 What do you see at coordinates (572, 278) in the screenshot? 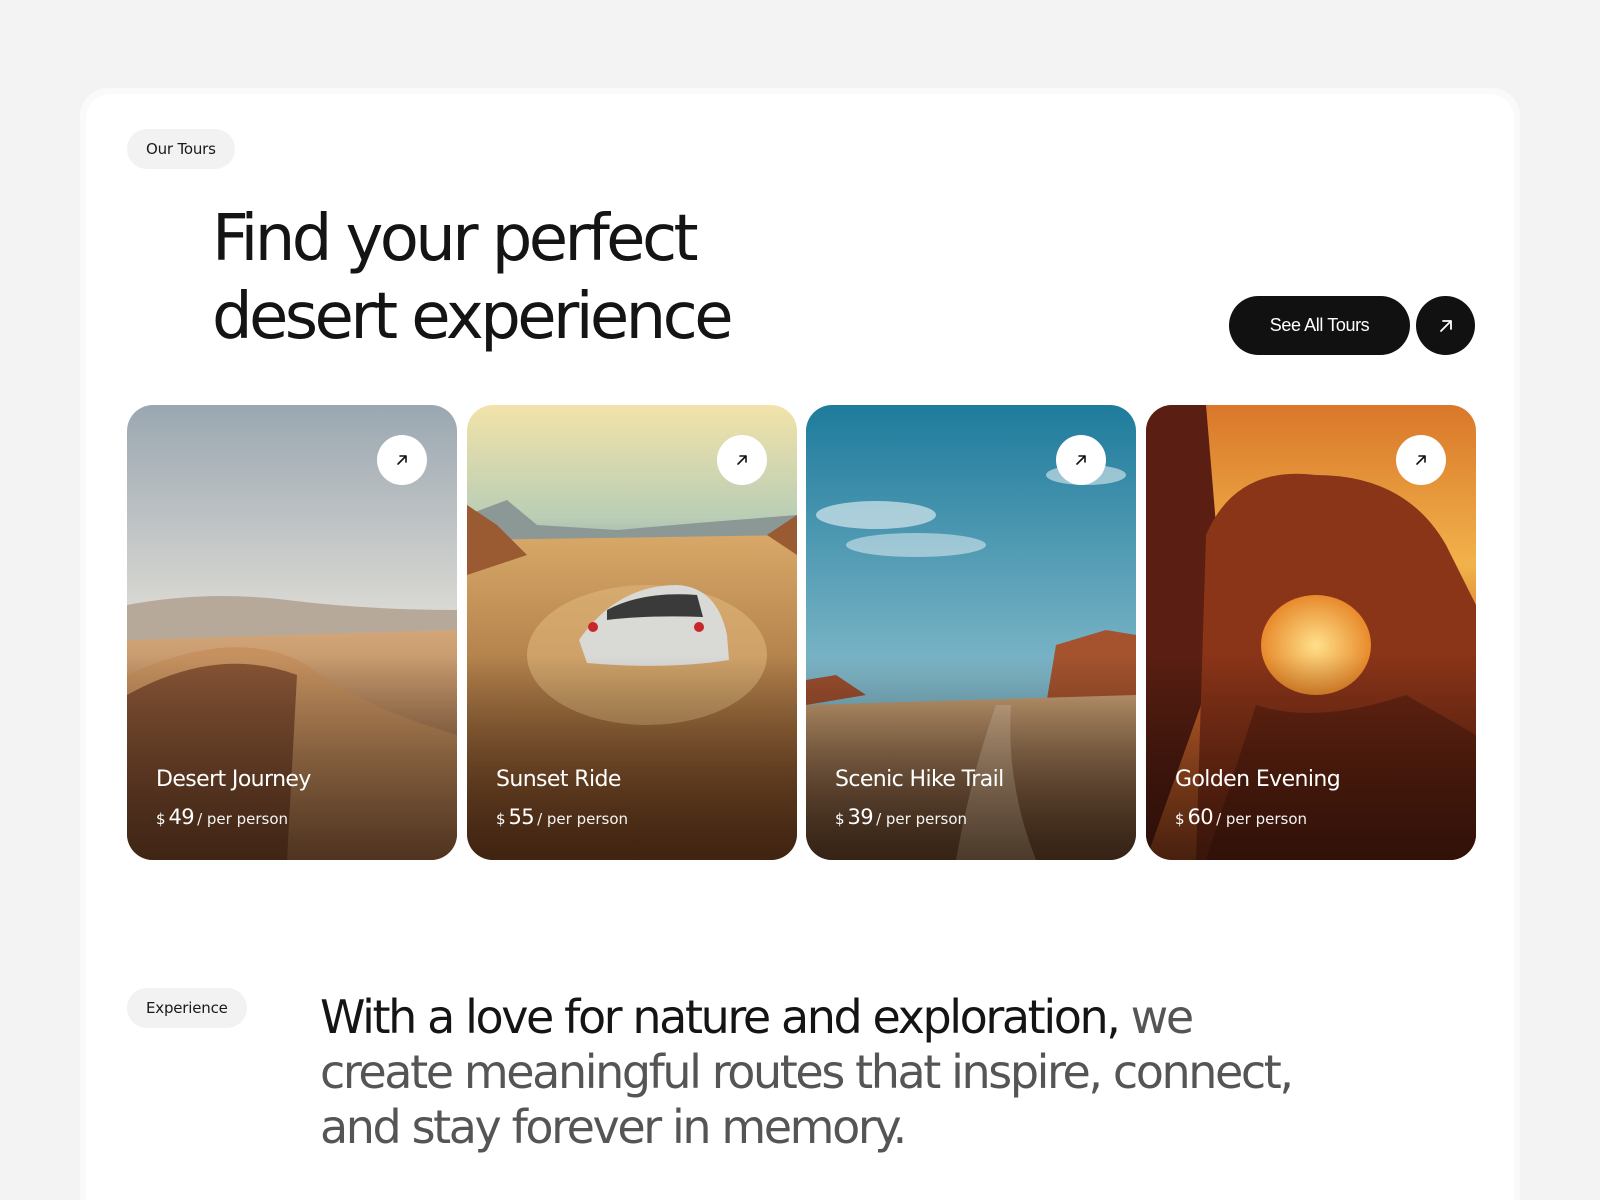
I see `page-headline: Find your perfect desert experience` at bounding box center [572, 278].